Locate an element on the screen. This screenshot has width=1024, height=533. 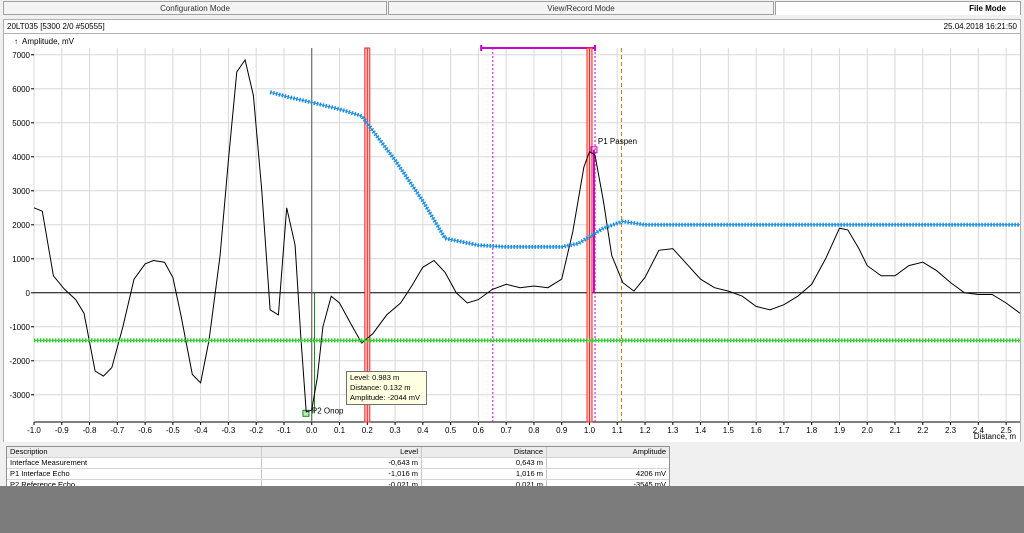
x-tick-label: 1.3 is located at coordinates (673, 430).